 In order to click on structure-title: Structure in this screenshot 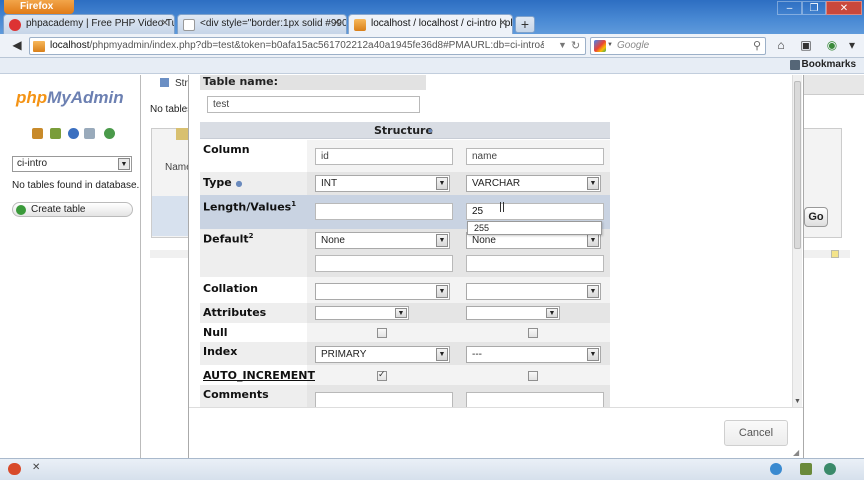, I will do `click(403, 130)`.